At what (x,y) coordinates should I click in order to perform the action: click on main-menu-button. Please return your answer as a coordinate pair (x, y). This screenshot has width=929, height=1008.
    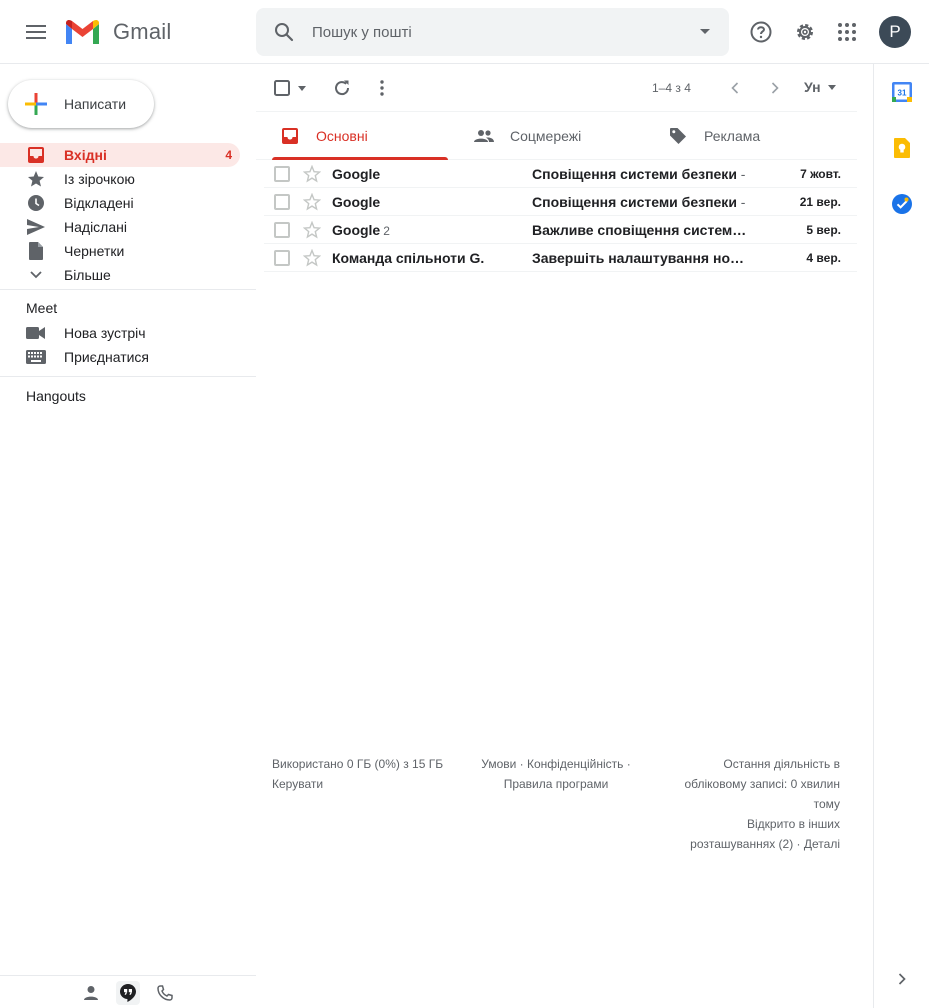
    Looking at the image, I should click on (36, 32).